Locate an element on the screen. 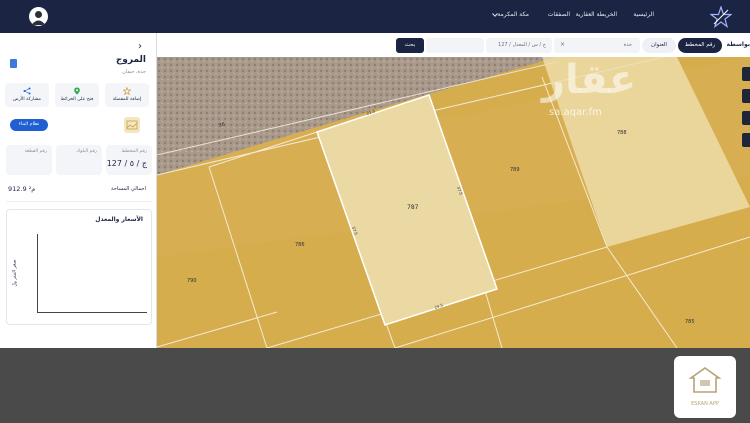  gallery-icon is located at coordinates (132, 125).